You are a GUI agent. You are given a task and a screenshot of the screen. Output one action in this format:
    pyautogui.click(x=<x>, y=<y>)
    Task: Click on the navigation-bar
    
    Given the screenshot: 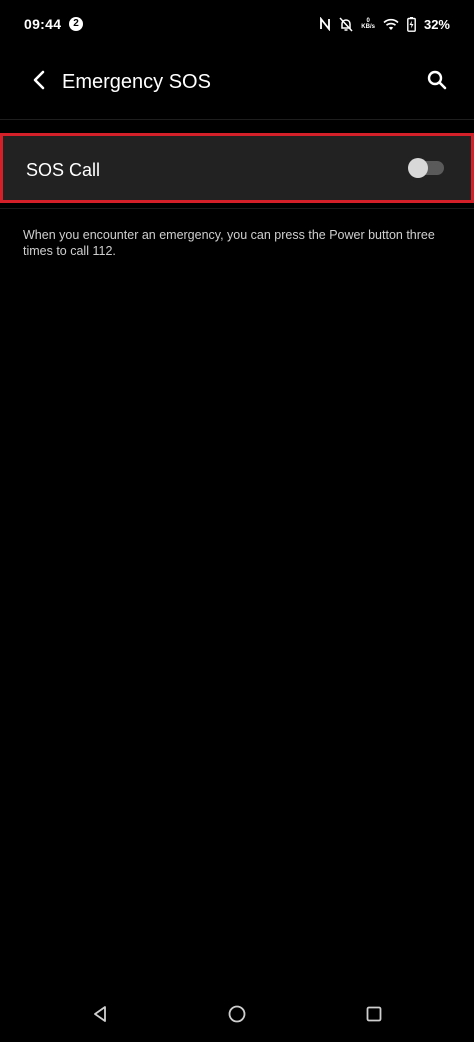 What is the action you would take?
    pyautogui.click(x=237, y=1016)
    